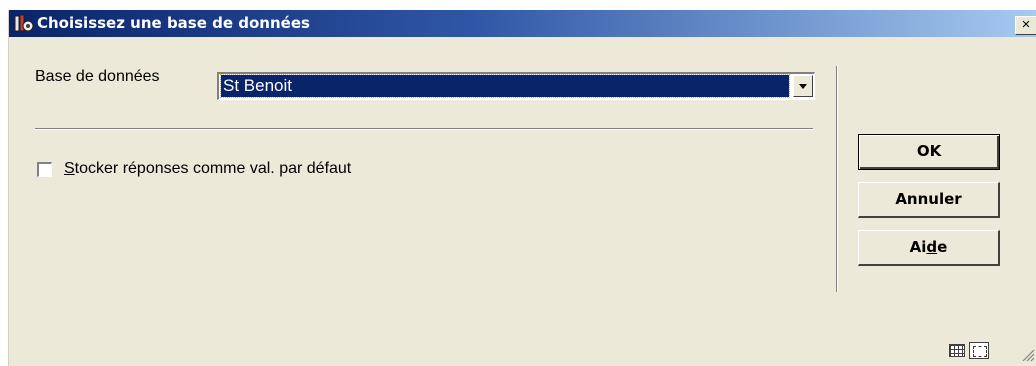  Describe the element at coordinates (505, 86) in the screenshot. I see `database-select-value: St Benoit` at that location.